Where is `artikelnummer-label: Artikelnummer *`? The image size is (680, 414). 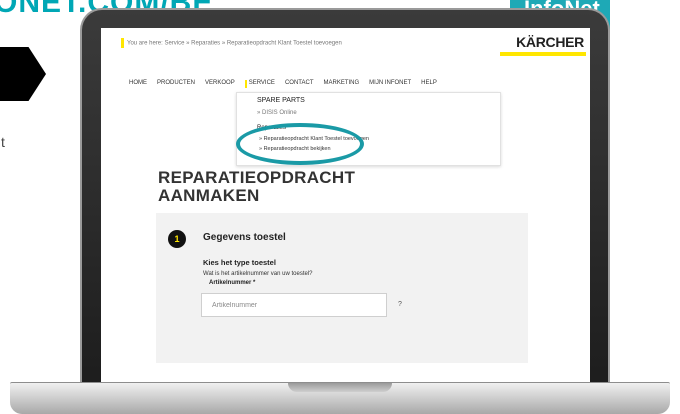
artikelnummer-label: Artikelnummer * is located at coordinates (232, 283).